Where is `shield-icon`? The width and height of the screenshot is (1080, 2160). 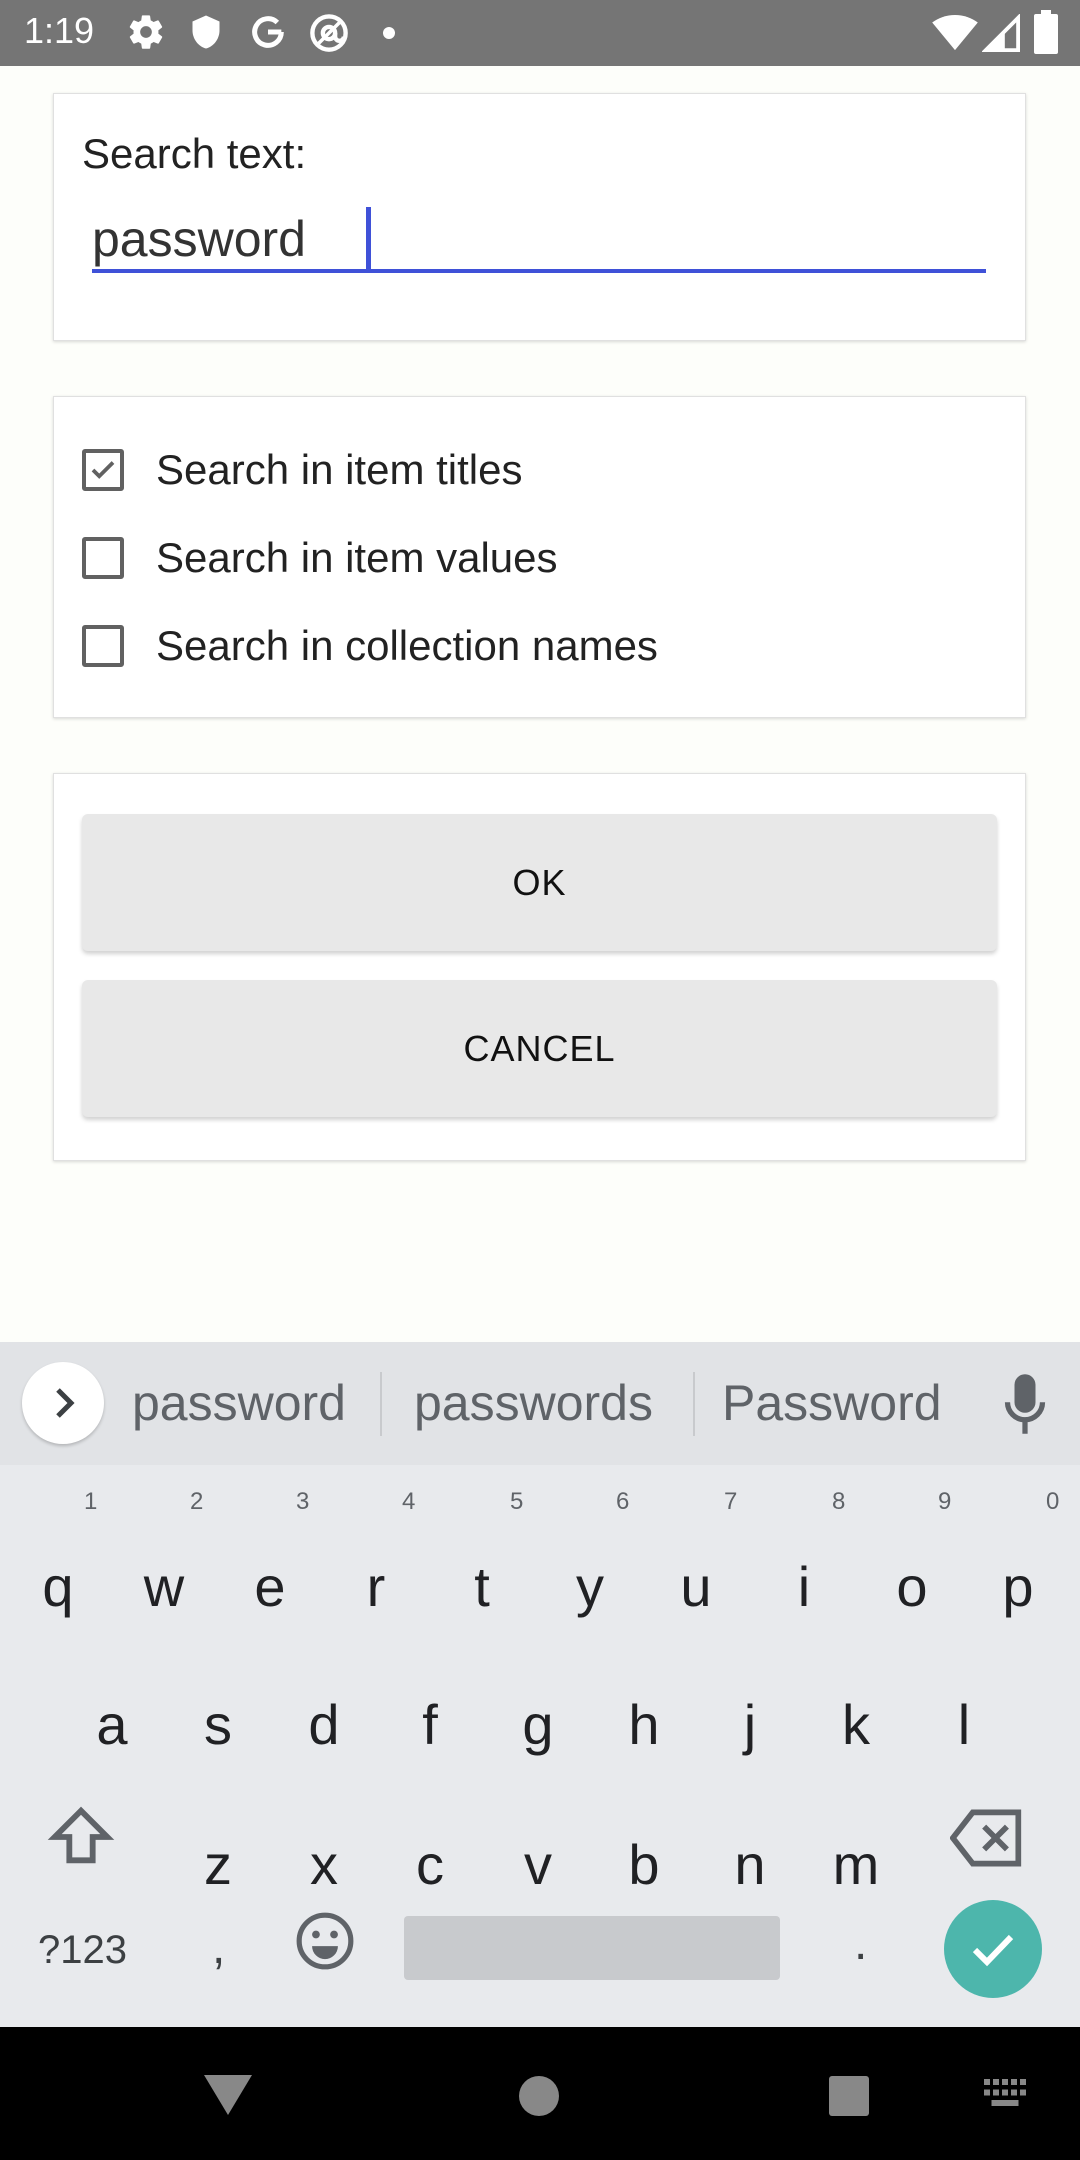
shield-icon is located at coordinates (206, 34).